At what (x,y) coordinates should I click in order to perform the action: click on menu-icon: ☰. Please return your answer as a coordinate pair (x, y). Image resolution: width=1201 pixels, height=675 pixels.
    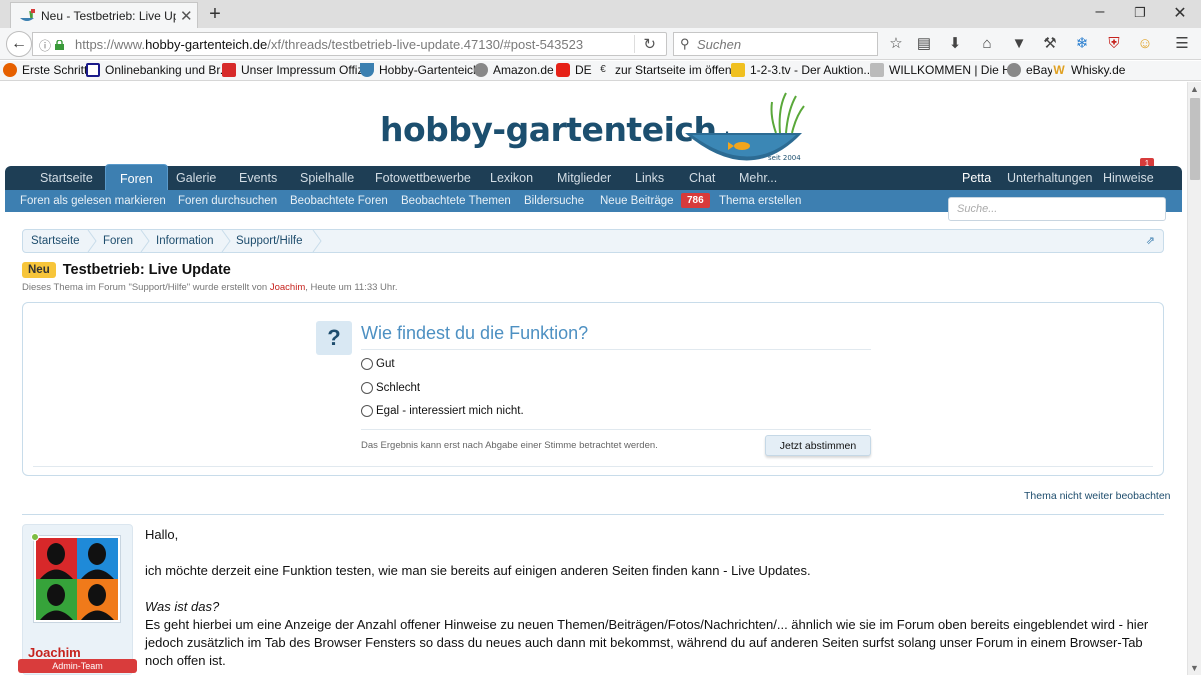
    Looking at the image, I should click on (1182, 44).